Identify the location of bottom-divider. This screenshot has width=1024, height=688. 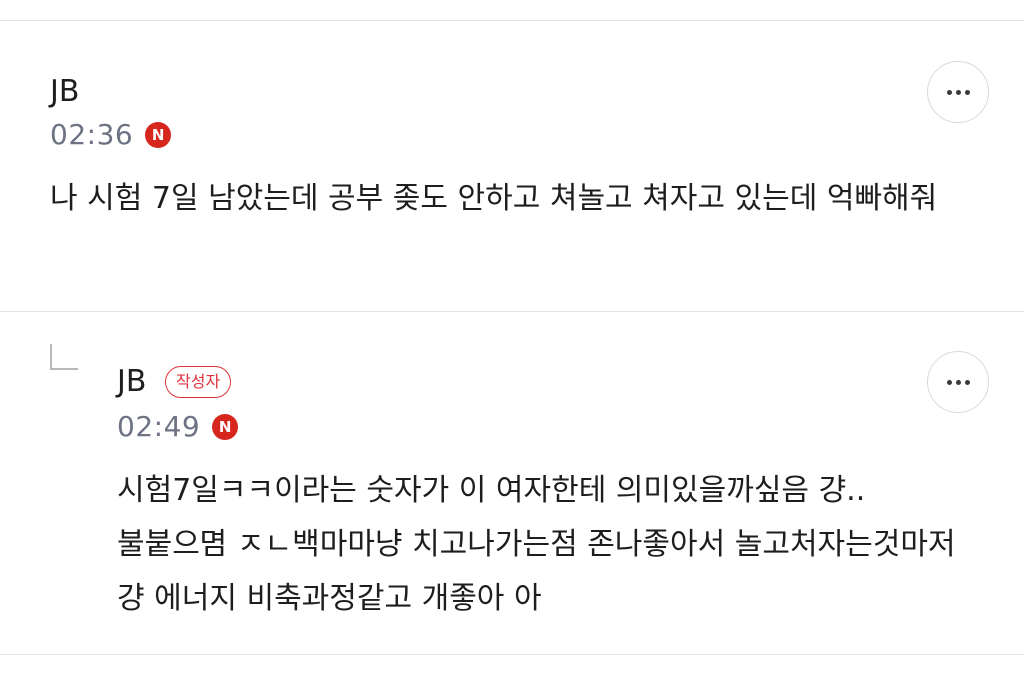
(512, 654).